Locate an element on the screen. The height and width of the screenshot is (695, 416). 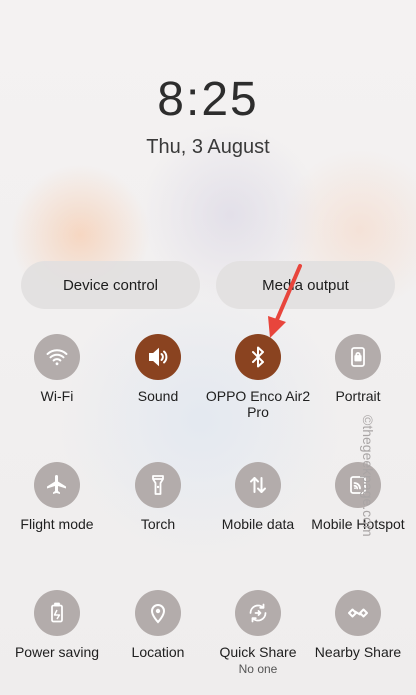
nearby-share-icon is located at coordinates (358, 613).